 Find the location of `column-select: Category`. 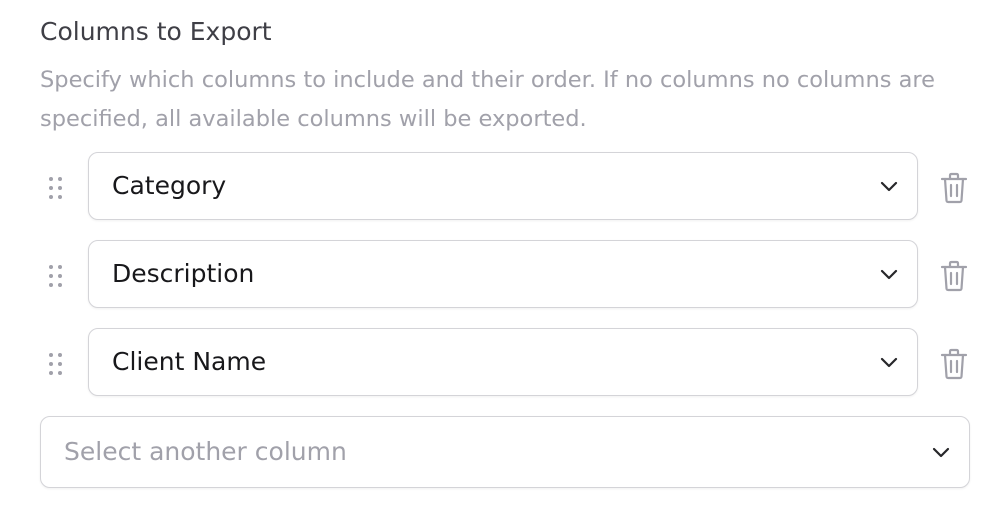

column-select: Category is located at coordinates (503, 186).